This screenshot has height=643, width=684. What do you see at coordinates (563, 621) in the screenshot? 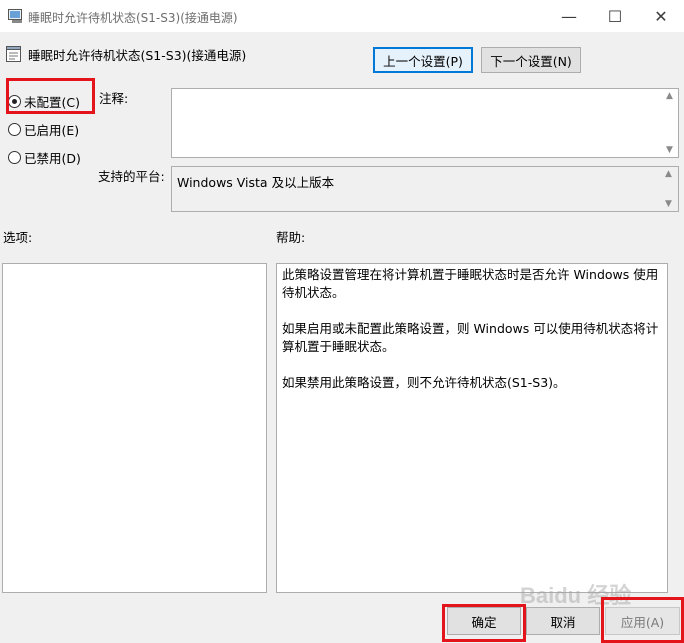
I see `cancel-button: 取消` at bounding box center [563, 621].